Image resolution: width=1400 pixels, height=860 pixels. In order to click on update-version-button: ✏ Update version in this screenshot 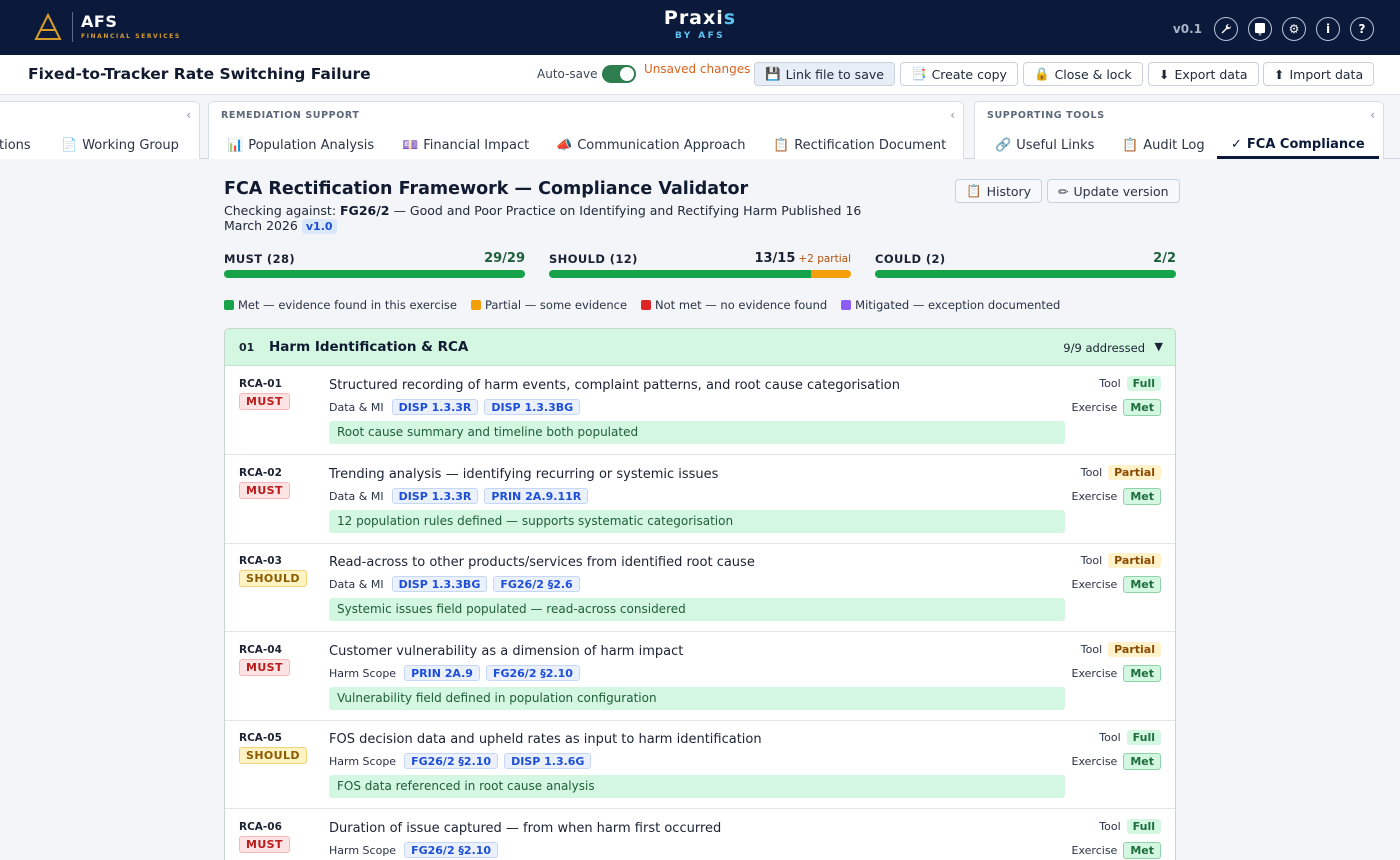, I will do `click(1113, 191)`.